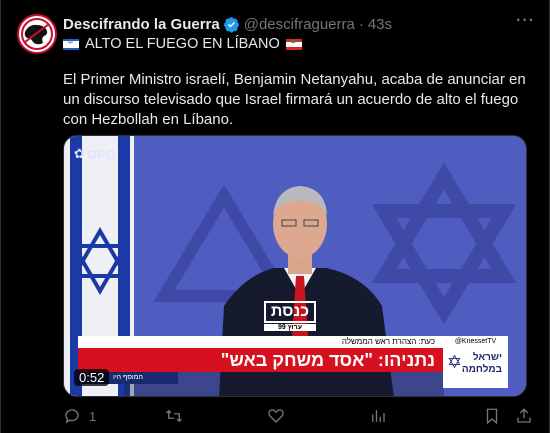  Describe the element at coordinates (298, 416) in the screenshot. I see `action-bar: 1` at that location.